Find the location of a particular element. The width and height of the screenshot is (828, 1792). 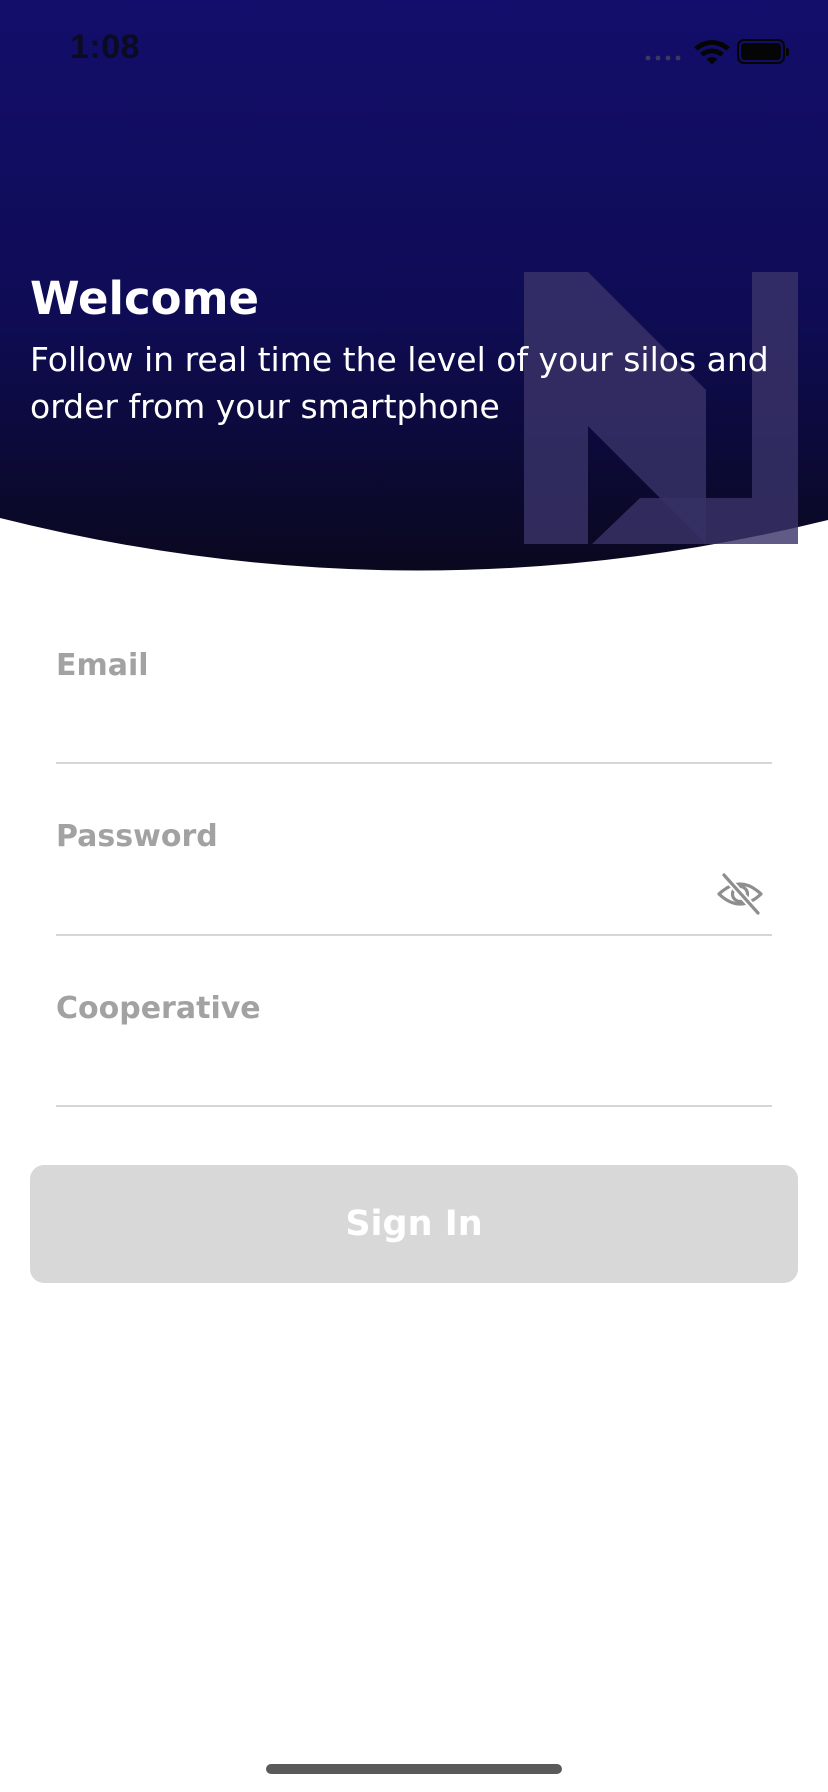

status-icons is located at coordinates (717, 52).